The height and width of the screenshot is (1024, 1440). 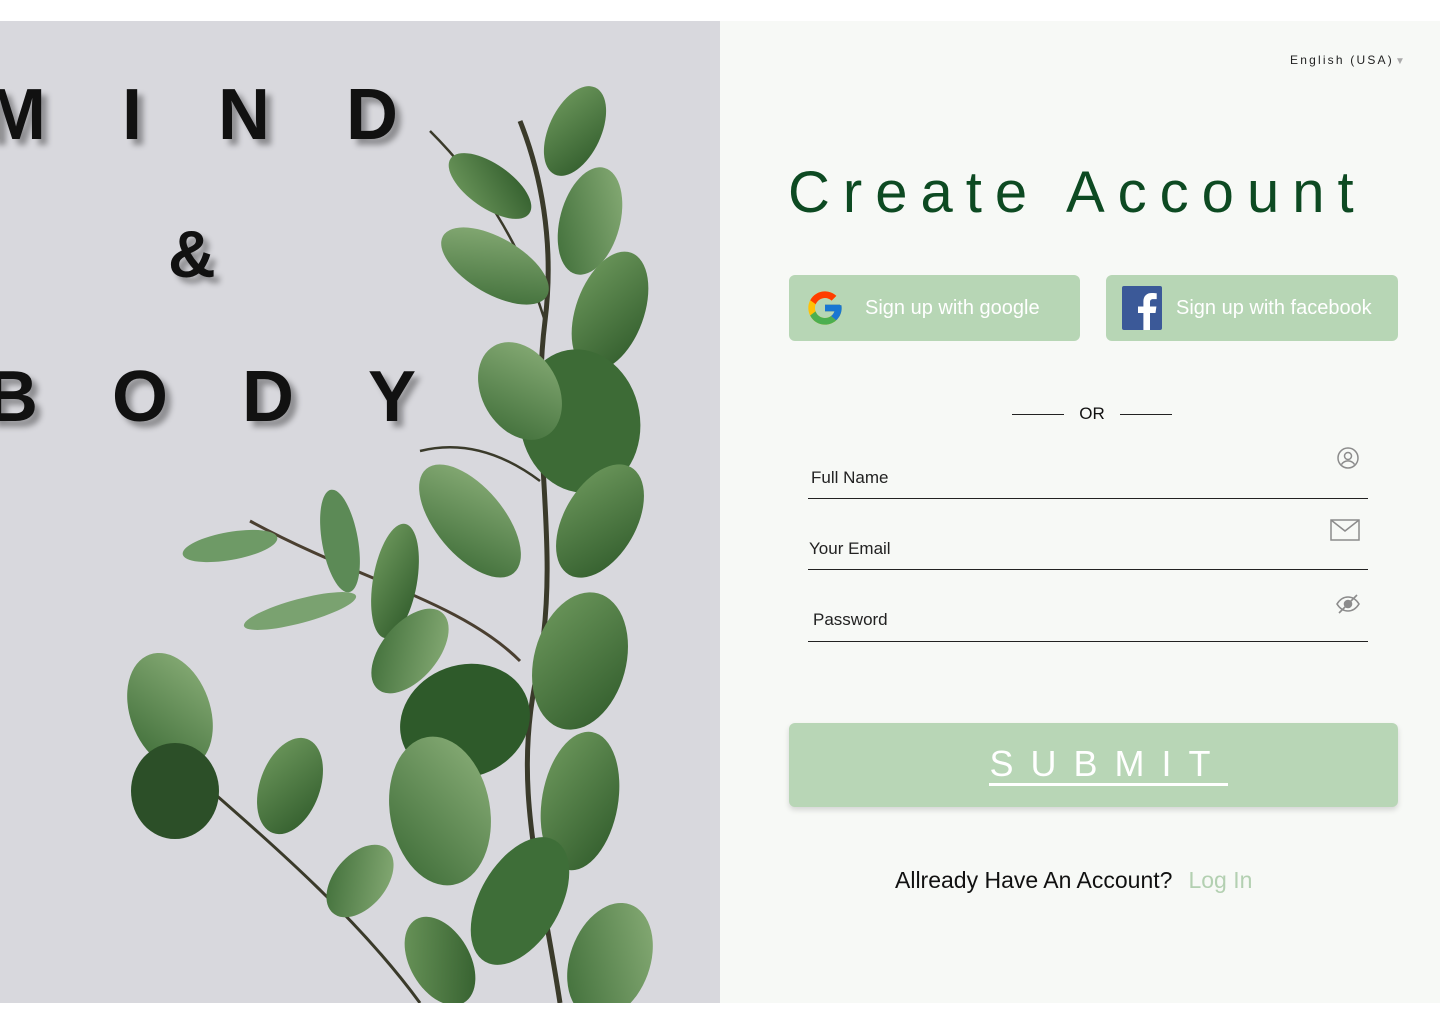 I want to click on email-input, so click(x=1059, y=549).